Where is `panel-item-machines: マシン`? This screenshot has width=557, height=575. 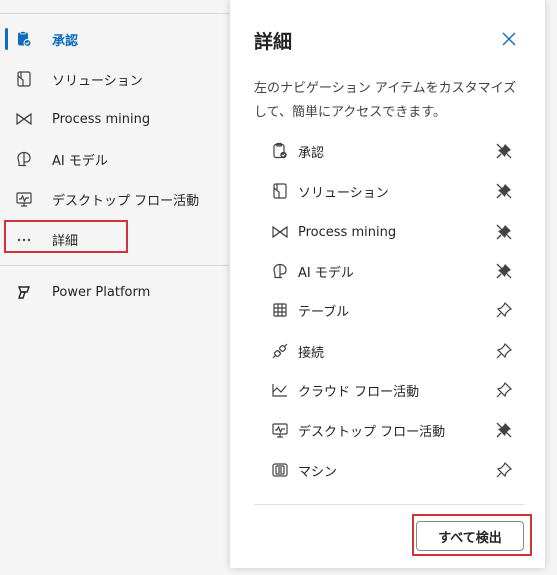
panel-item-machines: マシン is located at coordinates (395, 470).